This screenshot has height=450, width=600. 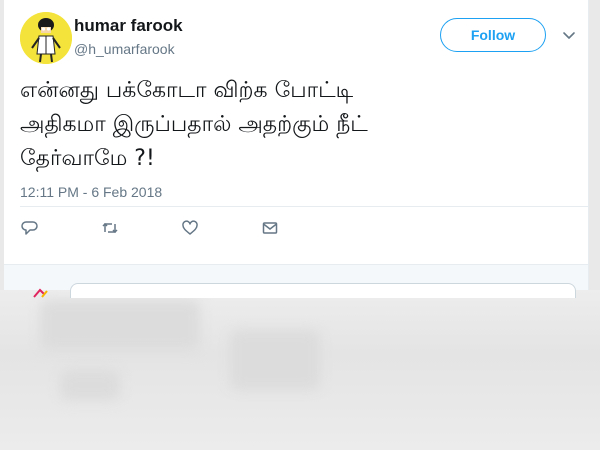 I want to click on chevron-down-icon, so click(x=569, y=35).